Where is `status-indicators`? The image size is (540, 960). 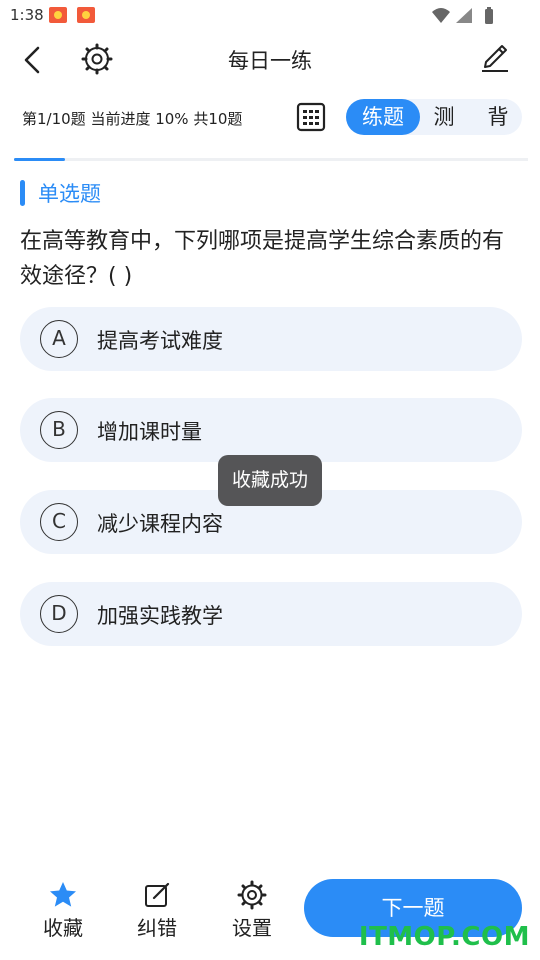
status-indicators is located at coordinates (462, 15).